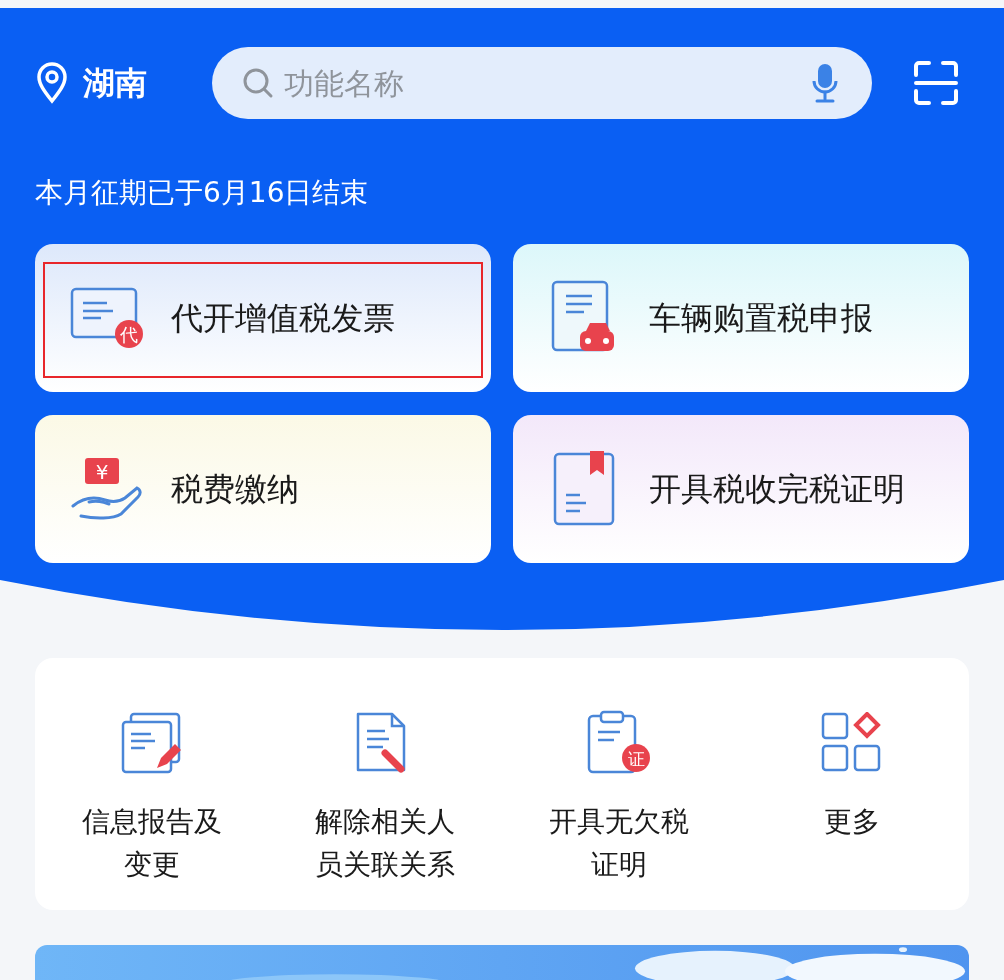  Describe the element at coordinates (258, 83) in the screenshot. I see `search-icon` at that location.